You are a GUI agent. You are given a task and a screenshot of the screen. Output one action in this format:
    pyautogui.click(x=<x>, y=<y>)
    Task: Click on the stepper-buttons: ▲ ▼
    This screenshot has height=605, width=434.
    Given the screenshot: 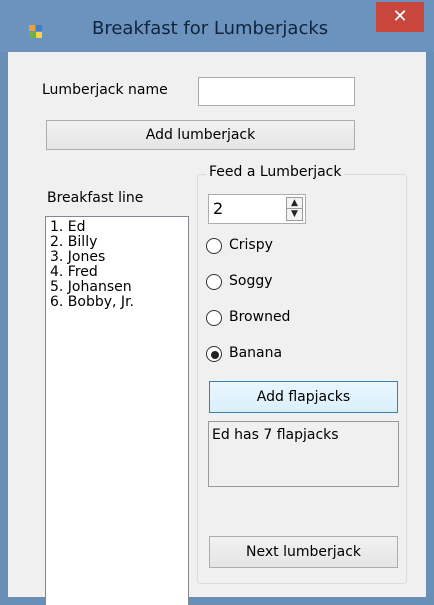 What is the action you would take?
    pyautogui.click(x=294, y=209)
    